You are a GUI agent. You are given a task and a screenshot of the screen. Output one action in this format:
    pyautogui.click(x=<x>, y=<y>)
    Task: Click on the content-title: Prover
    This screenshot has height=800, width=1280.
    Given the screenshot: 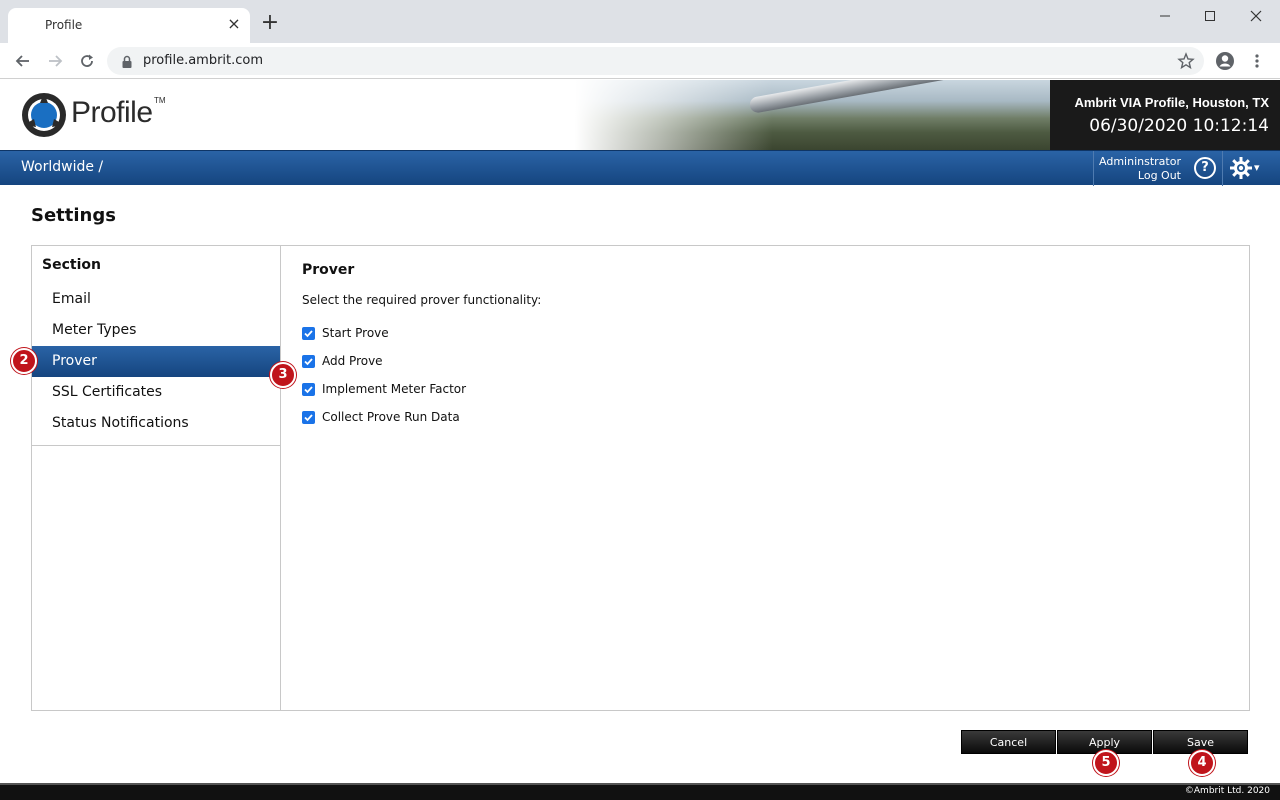 What is the action you would take?
    pyautogui.click(x=328, y=270)
    